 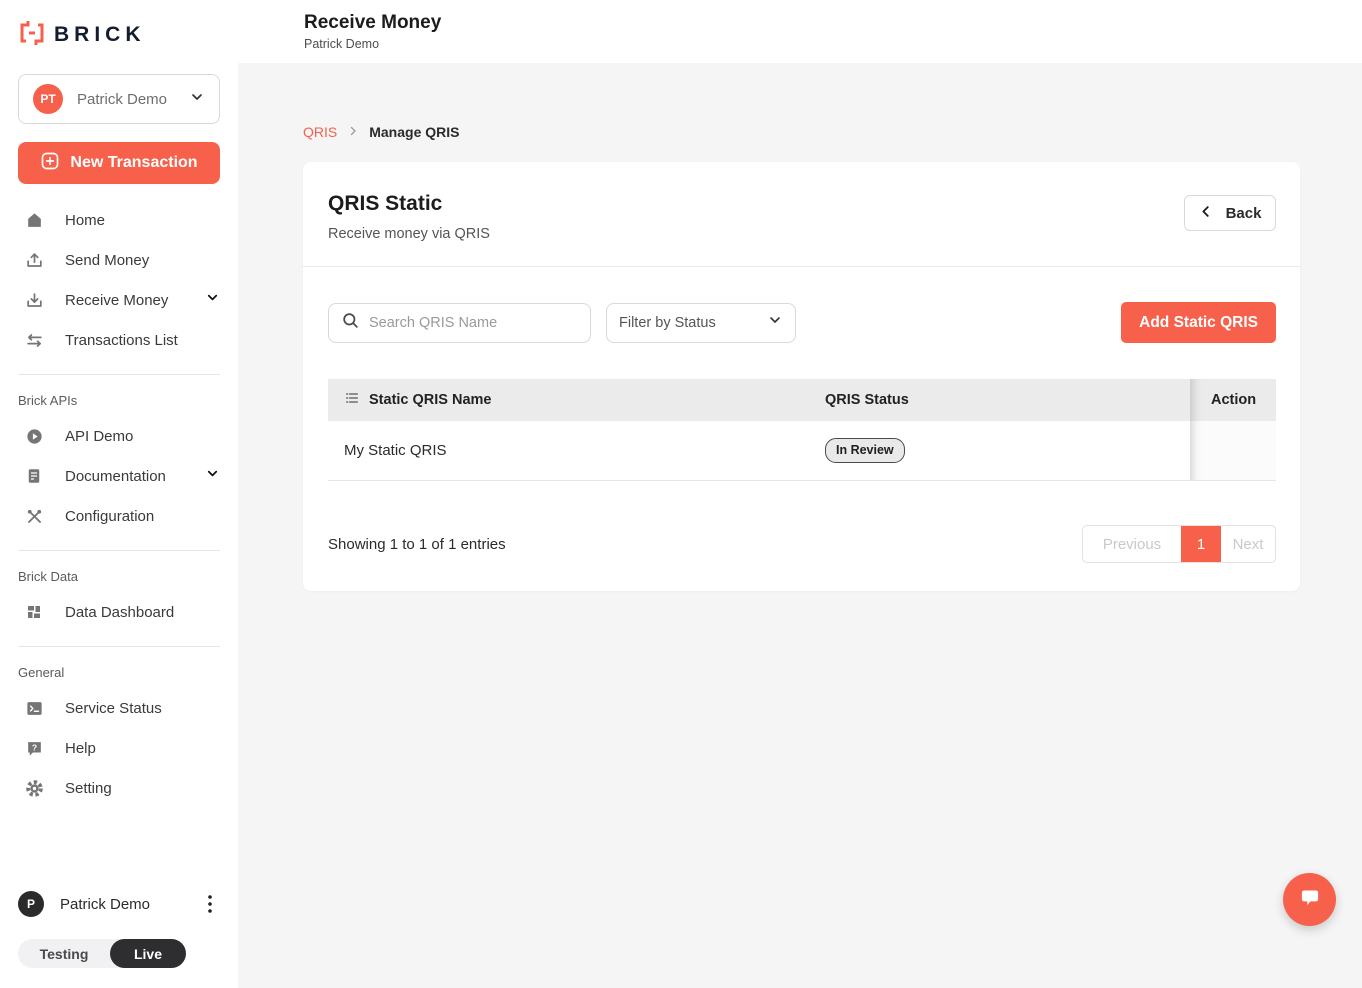 What do you see at coordinates (802, 451) in the screenshot?
I see `table-row: My Static QRIS In Review` at bounding box center [802, 451].